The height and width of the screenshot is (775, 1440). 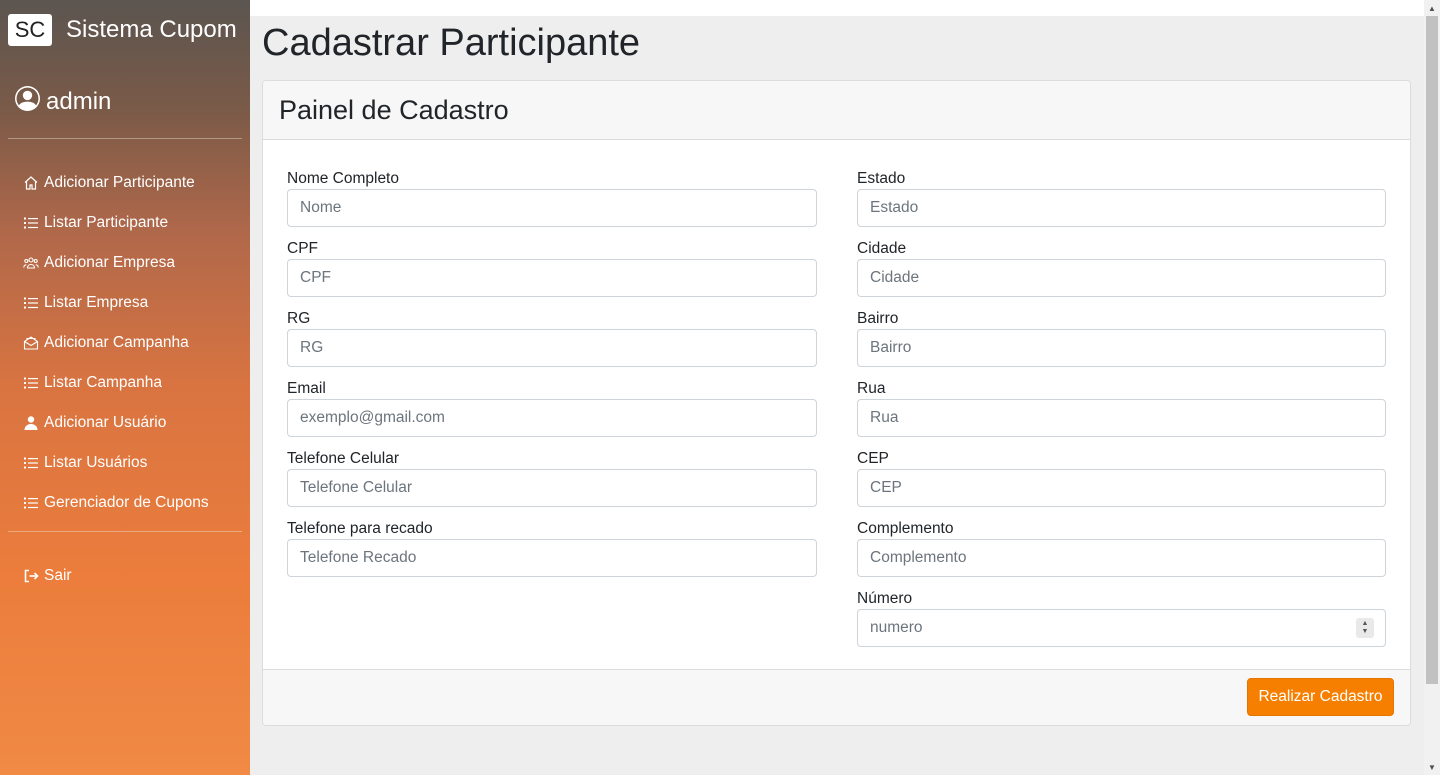 I want to click on scroll-down-icon: ▼, so click(x=1432, y=767).